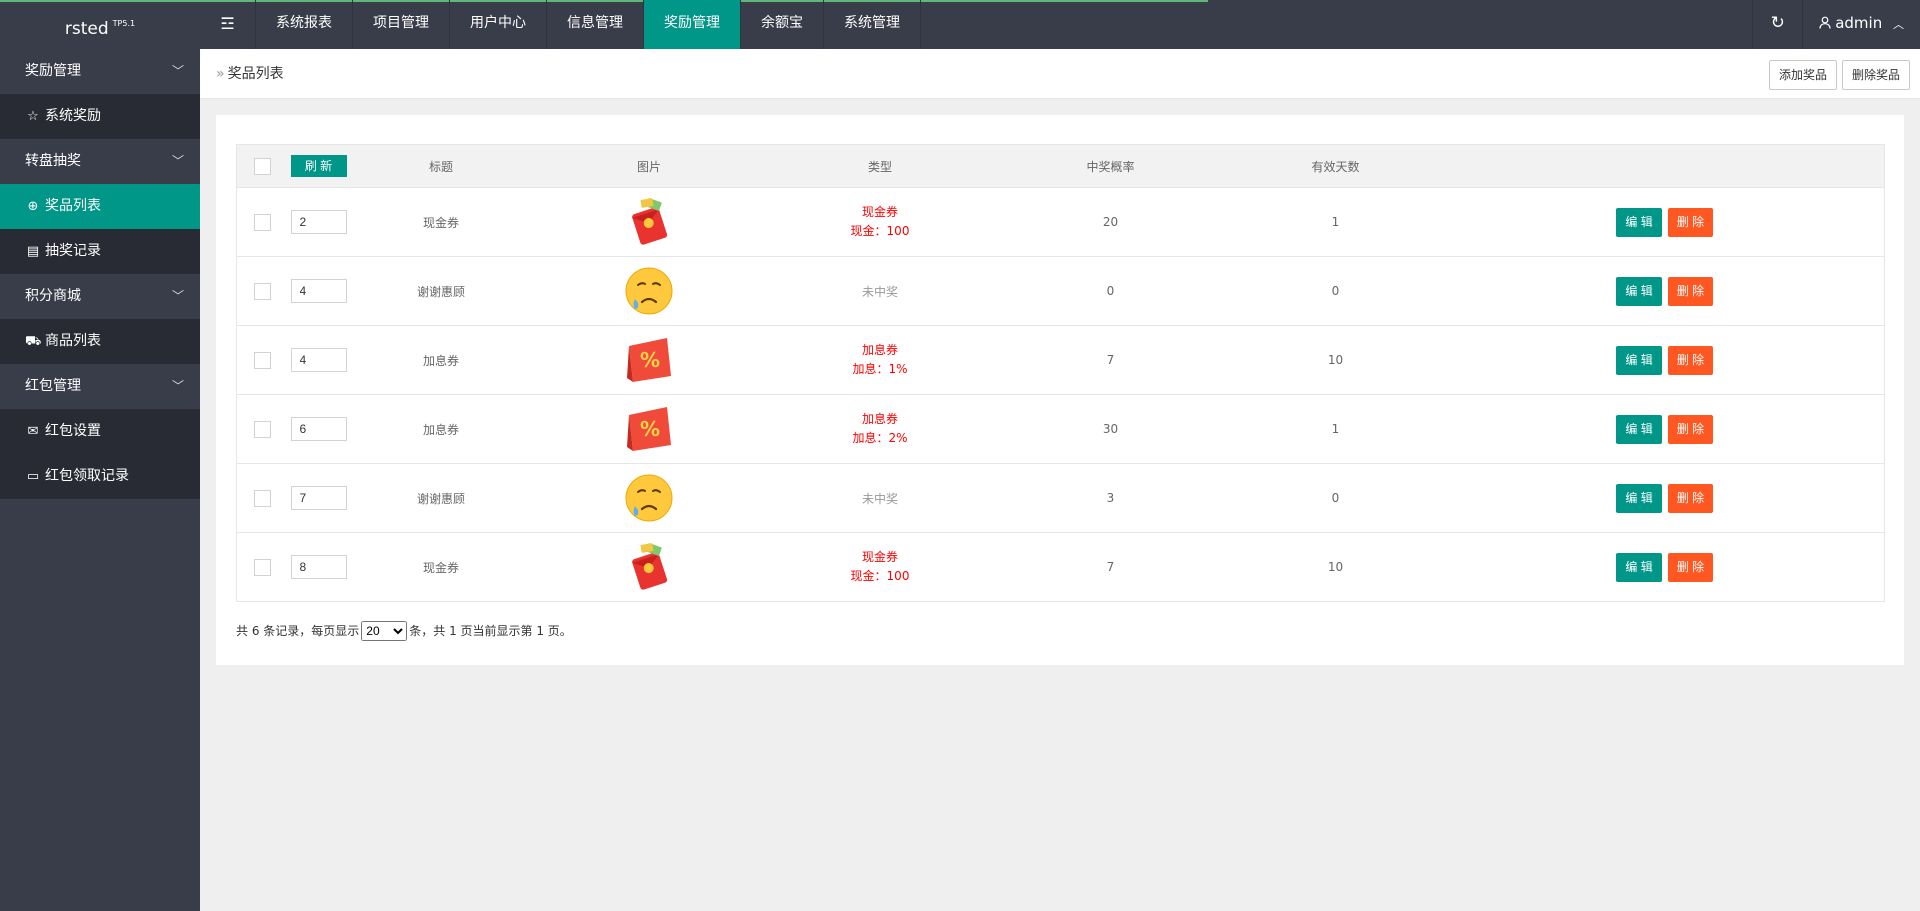 The height and width of the screenshot is (911, 1920). Describe the element at coordinates (441, 567) in the screenshot. I see `row-title: 现金券` at that location.